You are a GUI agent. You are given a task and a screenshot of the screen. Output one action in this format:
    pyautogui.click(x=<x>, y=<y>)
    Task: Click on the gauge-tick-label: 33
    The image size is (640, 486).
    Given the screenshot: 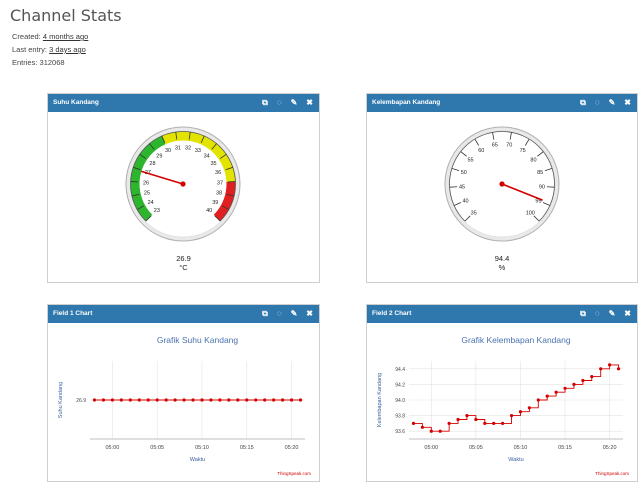 What is the action you would take?
    pyautogui.click(x=198, y=151)
    